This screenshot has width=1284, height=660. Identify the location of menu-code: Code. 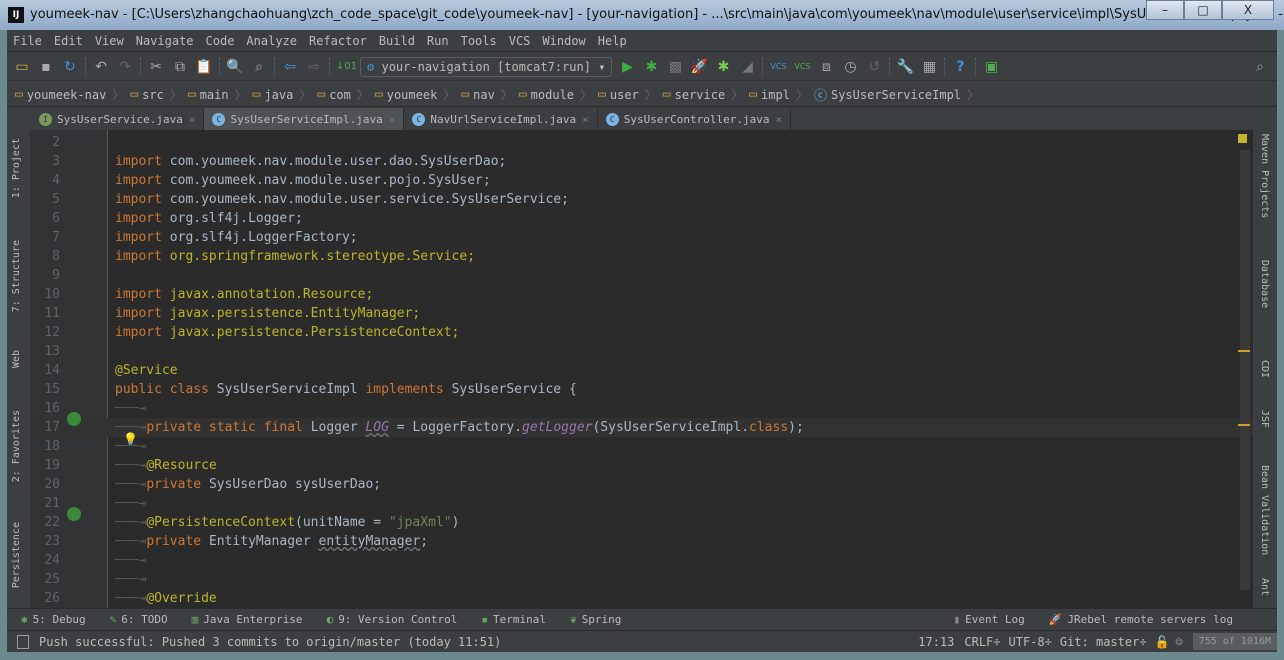
(220, 41).